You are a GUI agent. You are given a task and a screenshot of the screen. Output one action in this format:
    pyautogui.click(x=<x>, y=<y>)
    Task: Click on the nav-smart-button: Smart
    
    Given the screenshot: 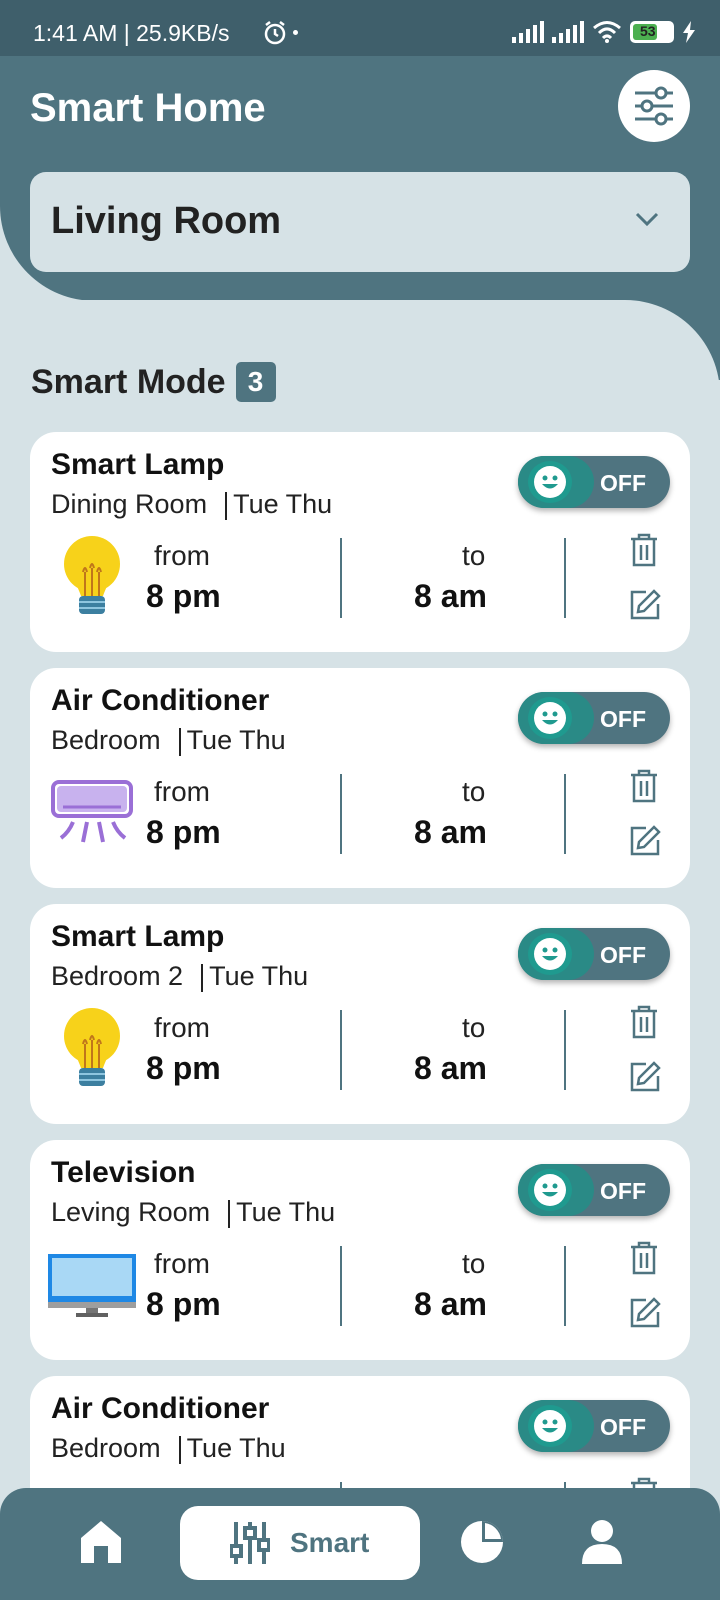 What is the action you would take?
    pyautogui.click(x=300, y=1543)
    